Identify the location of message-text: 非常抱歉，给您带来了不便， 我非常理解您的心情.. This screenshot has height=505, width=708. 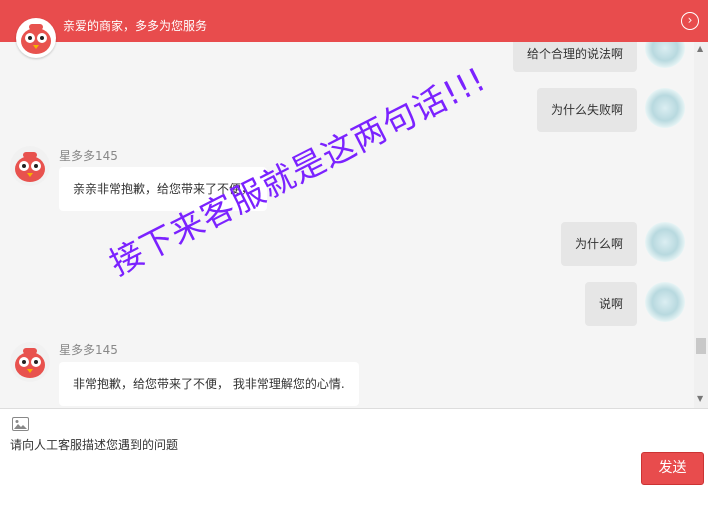
(209, 384).